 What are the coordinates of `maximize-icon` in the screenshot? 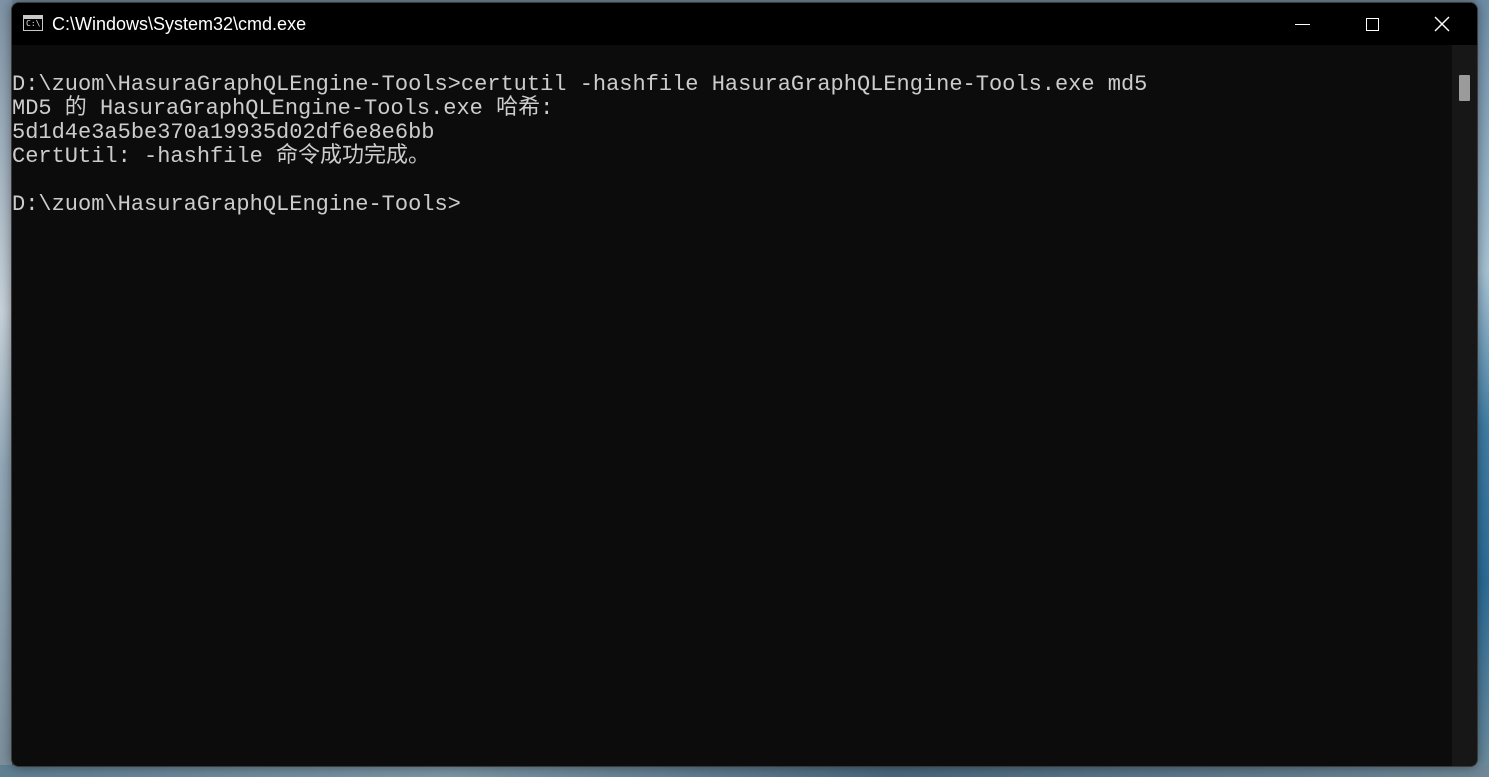 It's located at (1372, 24).